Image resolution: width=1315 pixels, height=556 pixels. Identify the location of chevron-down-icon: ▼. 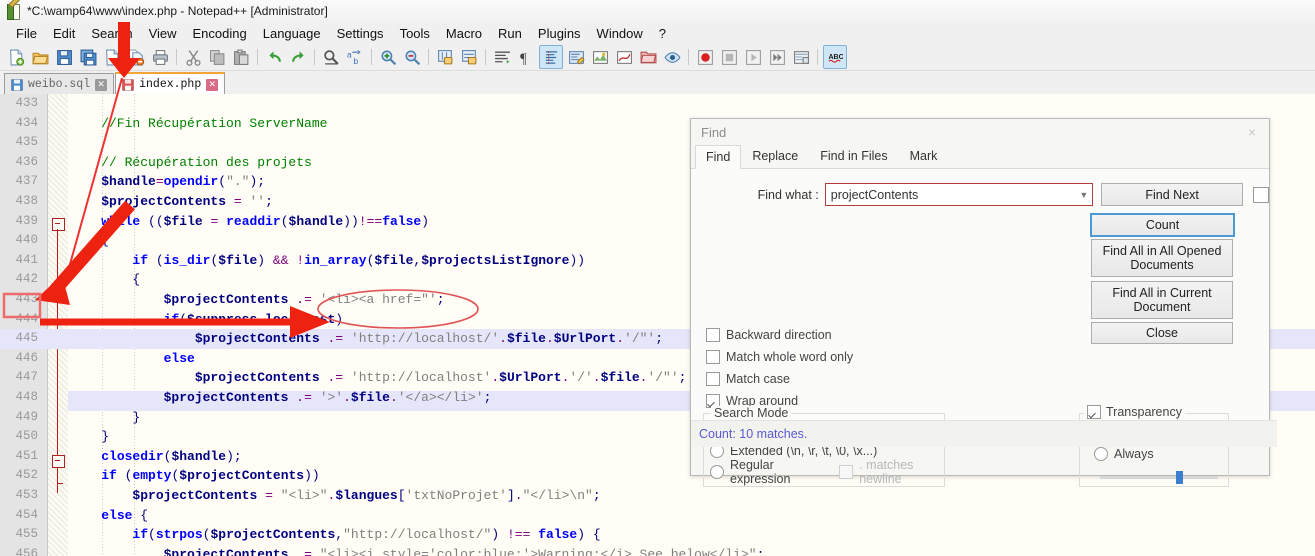
(1083, 195).